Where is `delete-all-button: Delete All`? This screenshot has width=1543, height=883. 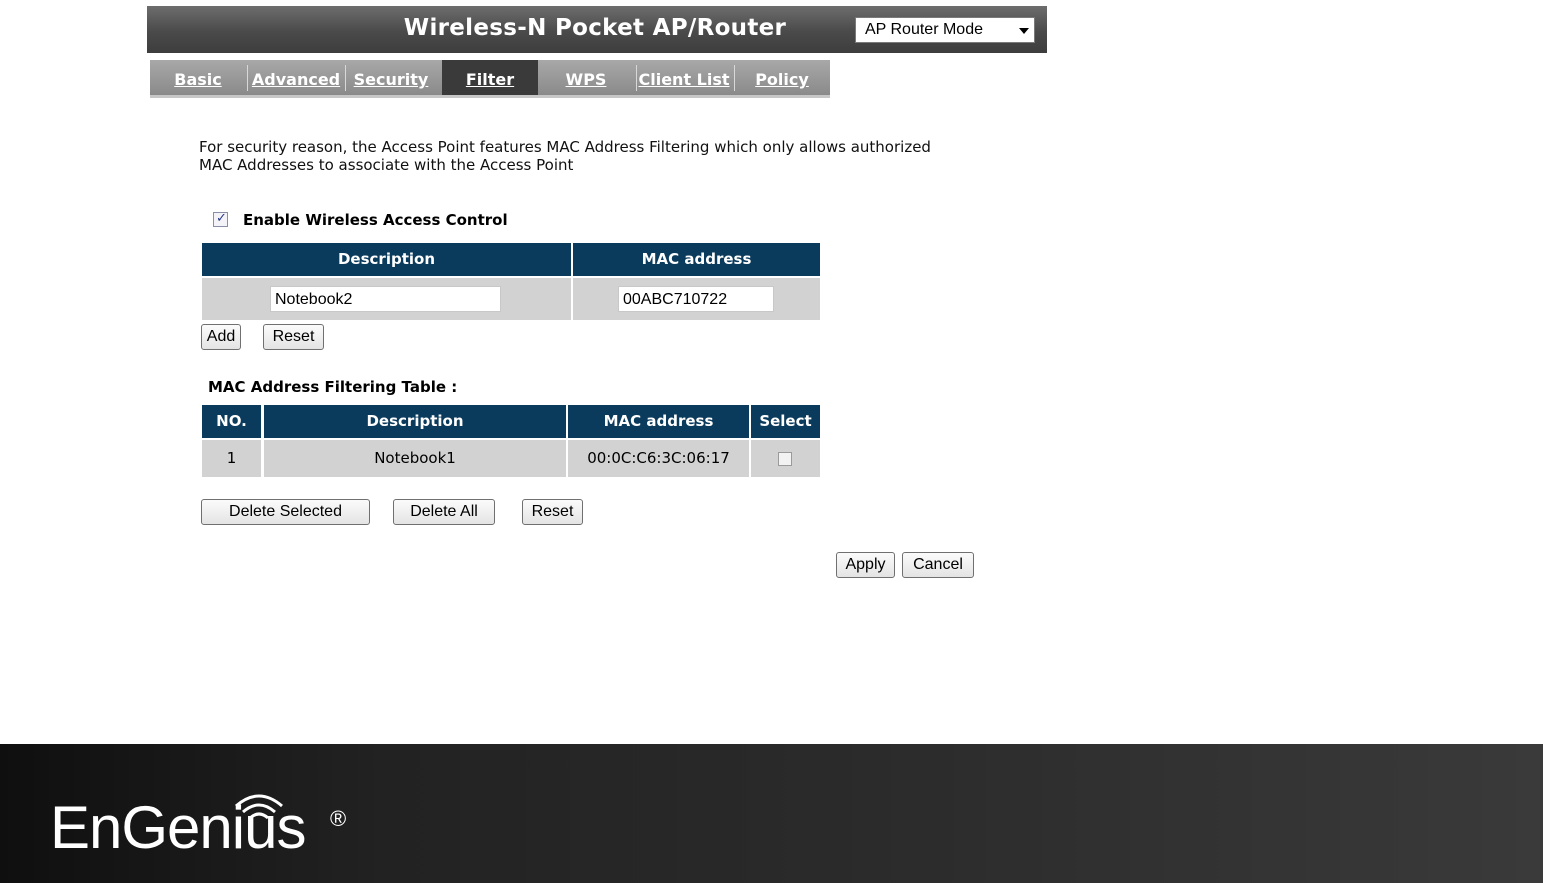
delete-all-button: Delete All is located at coordinates (444, 512).